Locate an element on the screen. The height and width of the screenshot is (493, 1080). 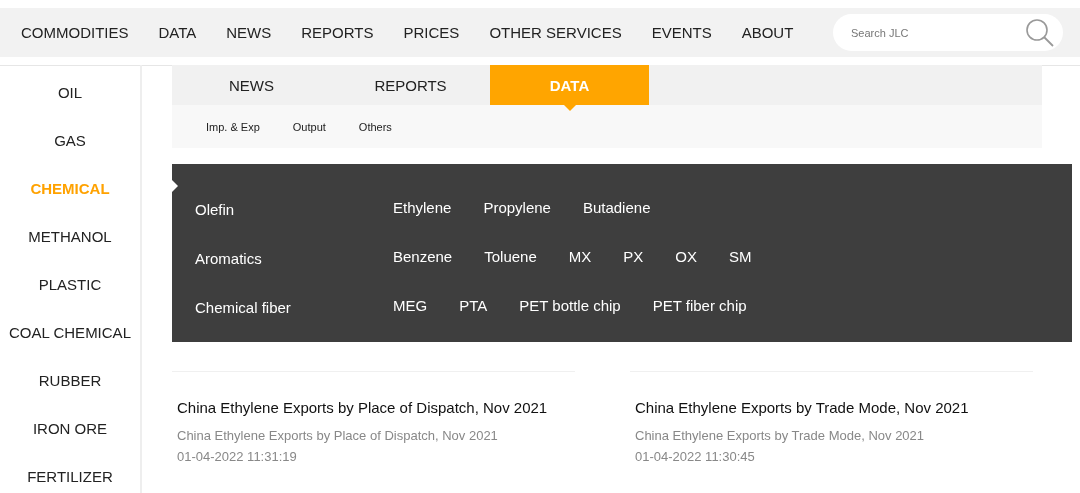
menu-item: Butadiene is located at coordinates (616, 207).